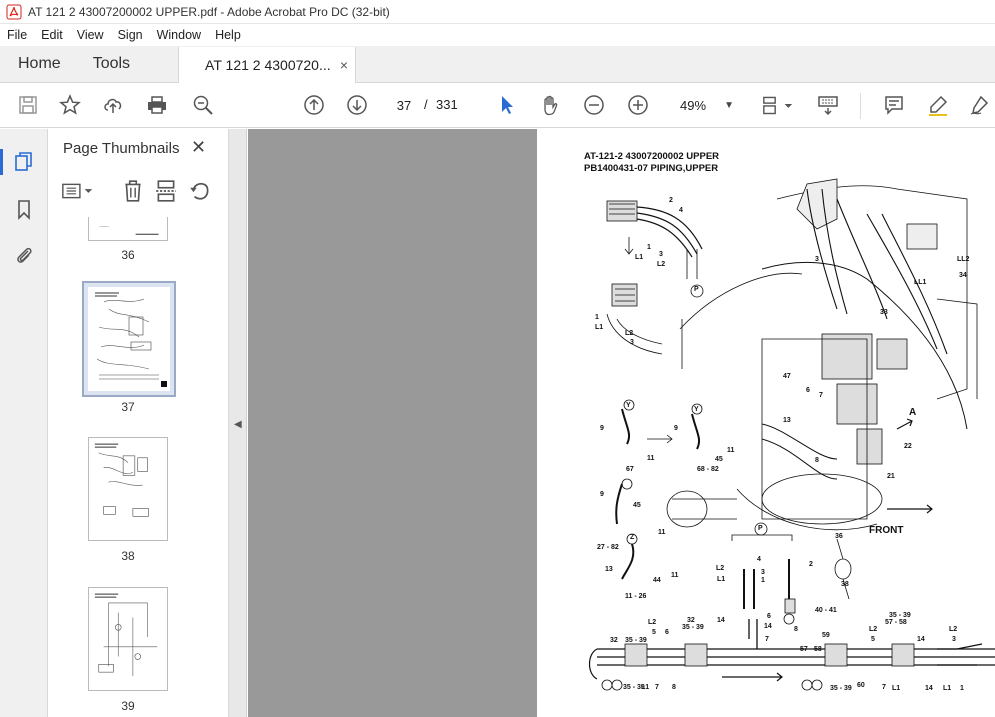  Describe the element at coordinates (609, 569) in the screenshot. I see `label-13-lower: 13` at that location.